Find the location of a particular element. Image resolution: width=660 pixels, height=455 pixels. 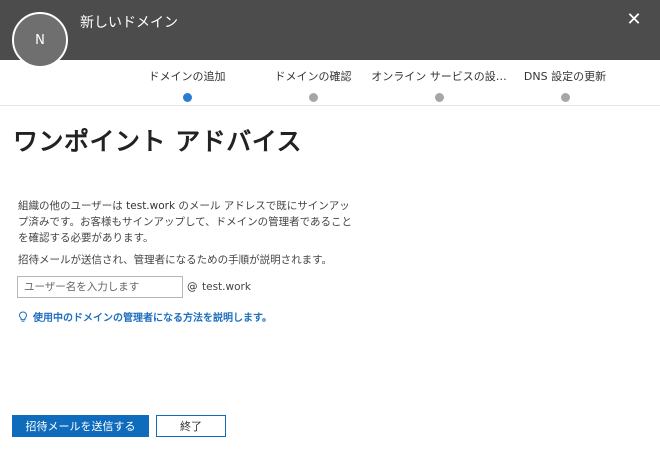

step-update-dns: DNS 設定の更新 is located at coordinates (565, 85).